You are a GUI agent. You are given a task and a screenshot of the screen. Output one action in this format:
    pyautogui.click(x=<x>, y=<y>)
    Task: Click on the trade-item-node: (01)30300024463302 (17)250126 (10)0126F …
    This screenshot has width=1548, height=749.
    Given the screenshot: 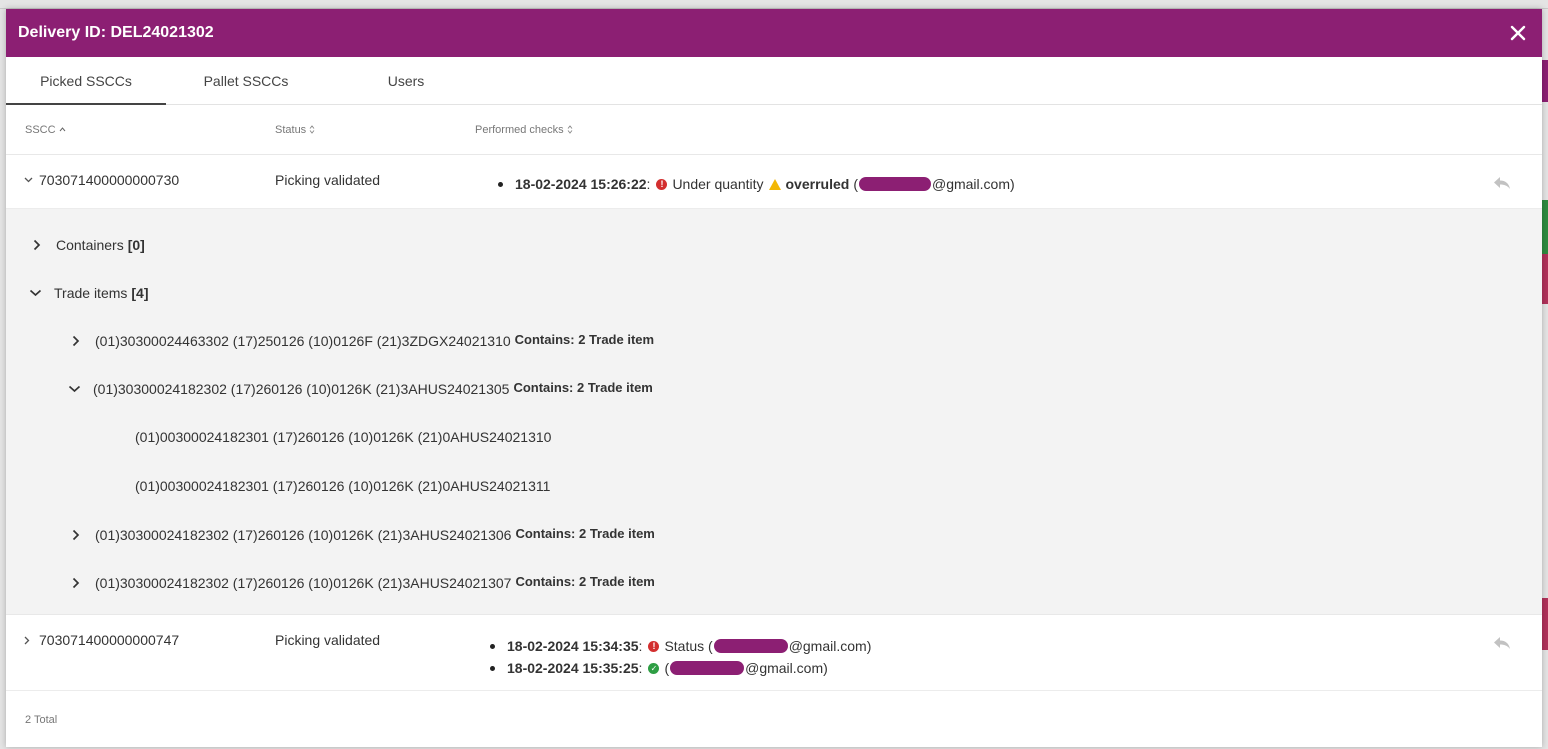 What is the action you would take?
    pyautogui.click(x=362, y=340)
    